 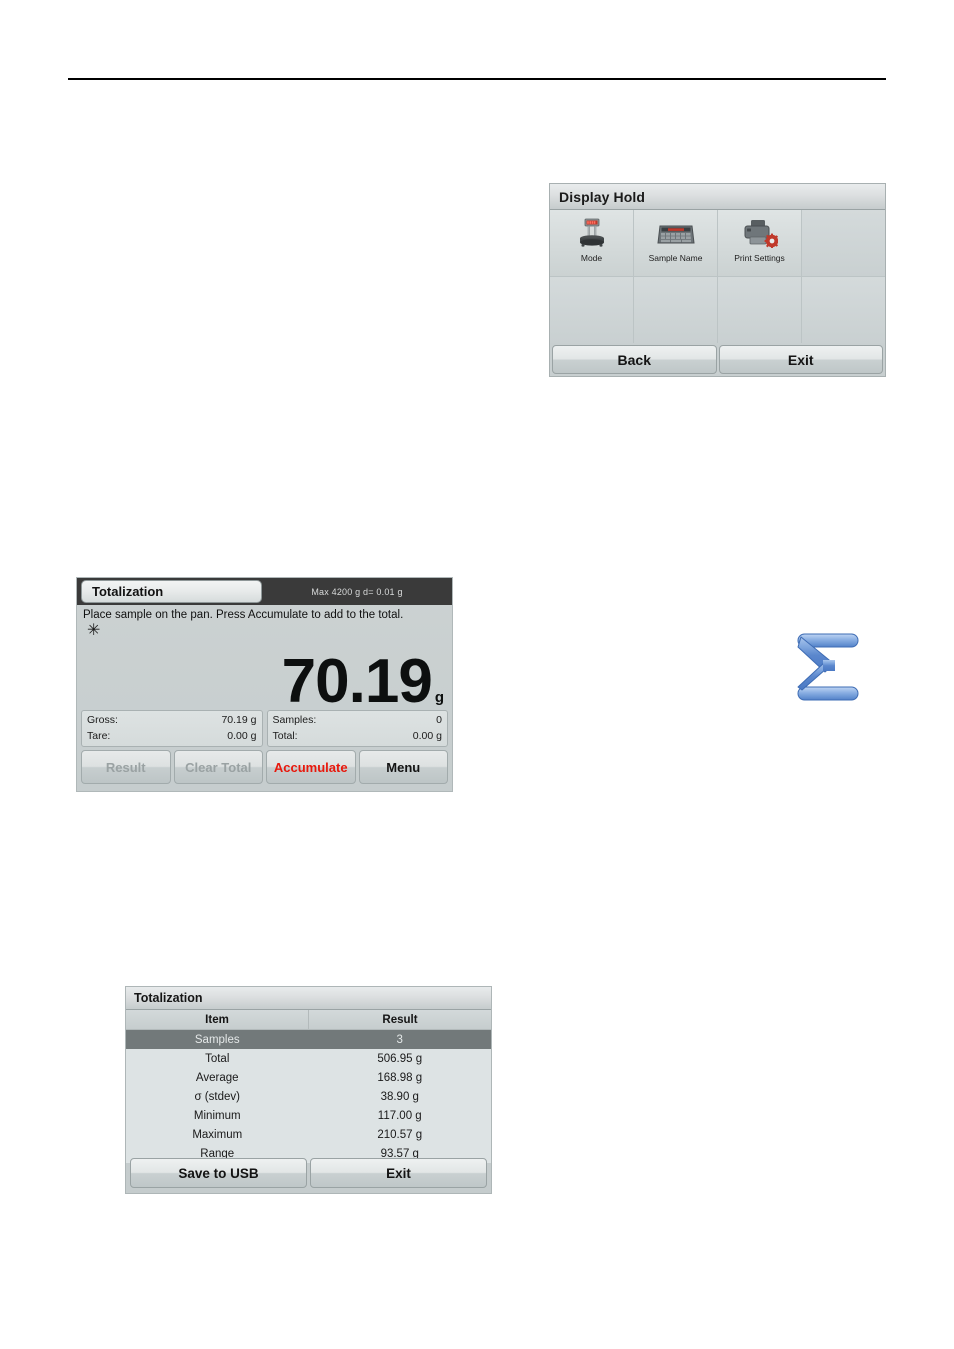 What do you see at coordinates (94, 630) in the screenshot?
I see `stability-marker-icon: ✳` at bounding box center [94, 630].